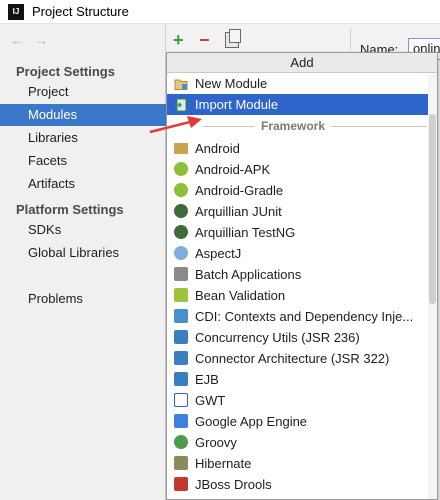  I want to click on popup-item-label: Import Module, so click(237, 104).